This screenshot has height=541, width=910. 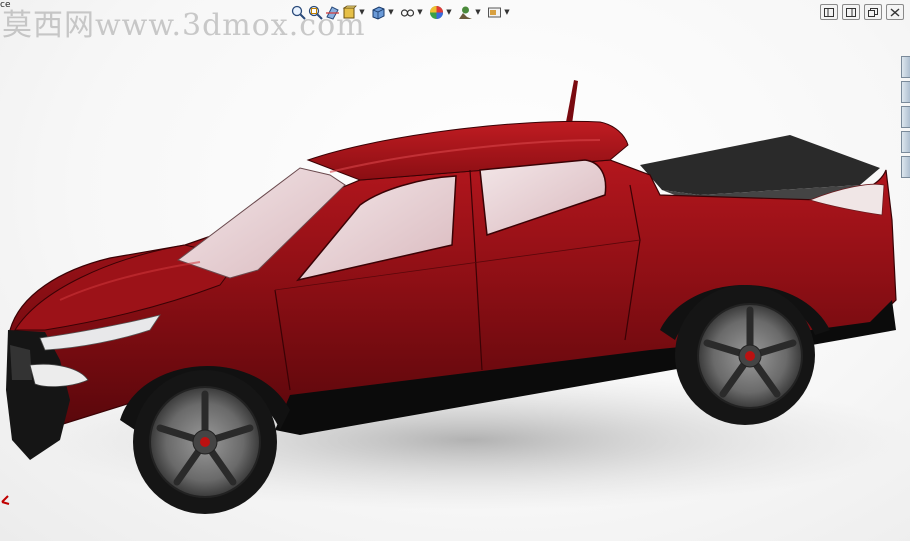 I want to click on restore-button, so click(x=873, y=12).